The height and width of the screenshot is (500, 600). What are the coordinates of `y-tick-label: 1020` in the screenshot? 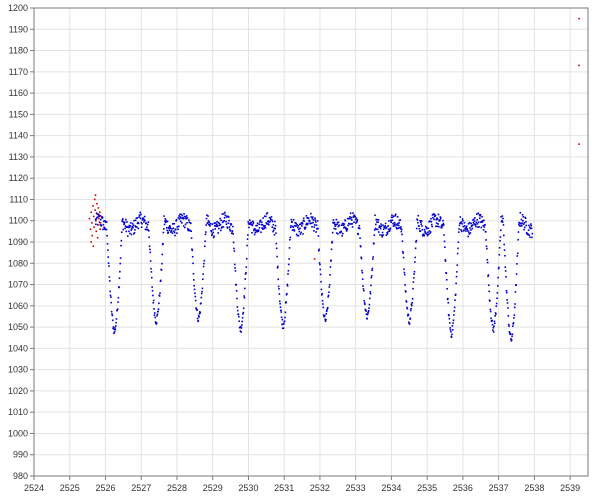 It's located at (18, 391).